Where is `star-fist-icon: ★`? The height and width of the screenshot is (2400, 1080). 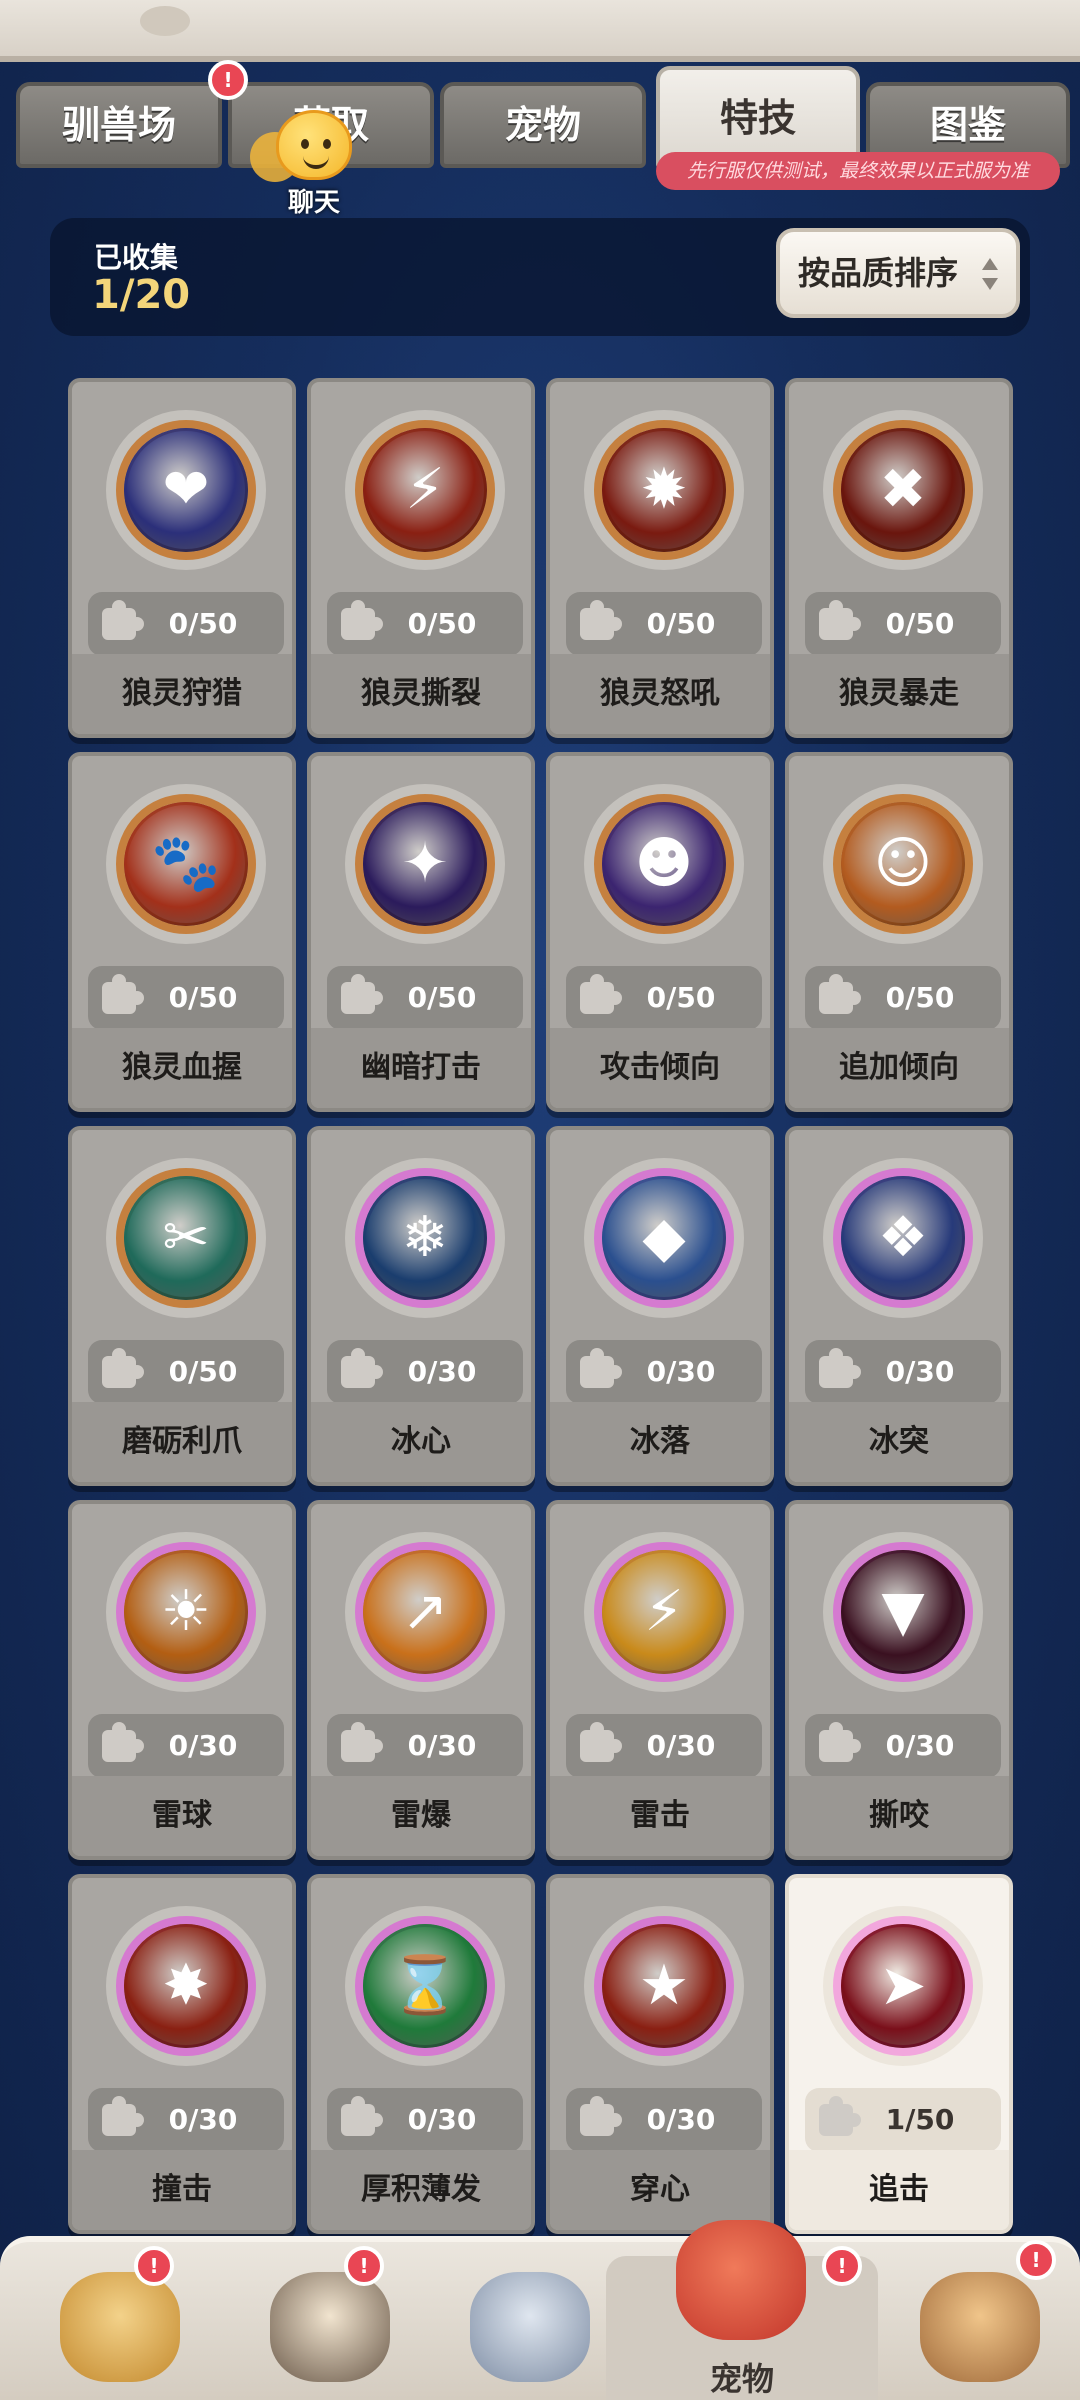
star-fist-icon: ★ is located at coordinates (664, 1986).